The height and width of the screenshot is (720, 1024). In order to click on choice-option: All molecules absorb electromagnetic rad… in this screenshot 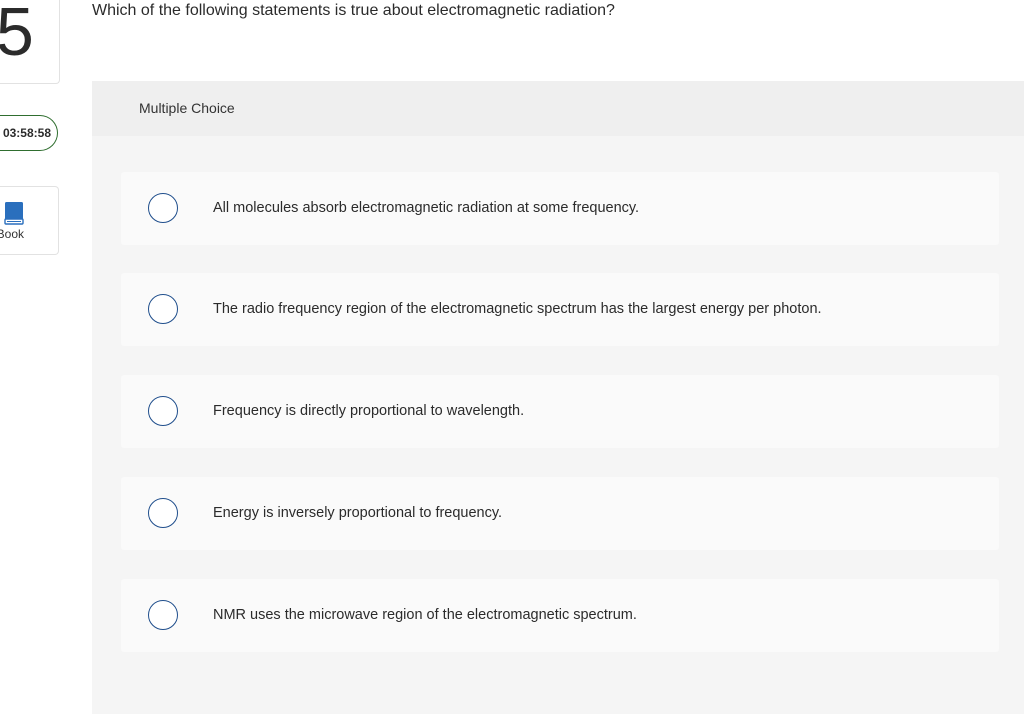, I will do `click(560, 208)`.